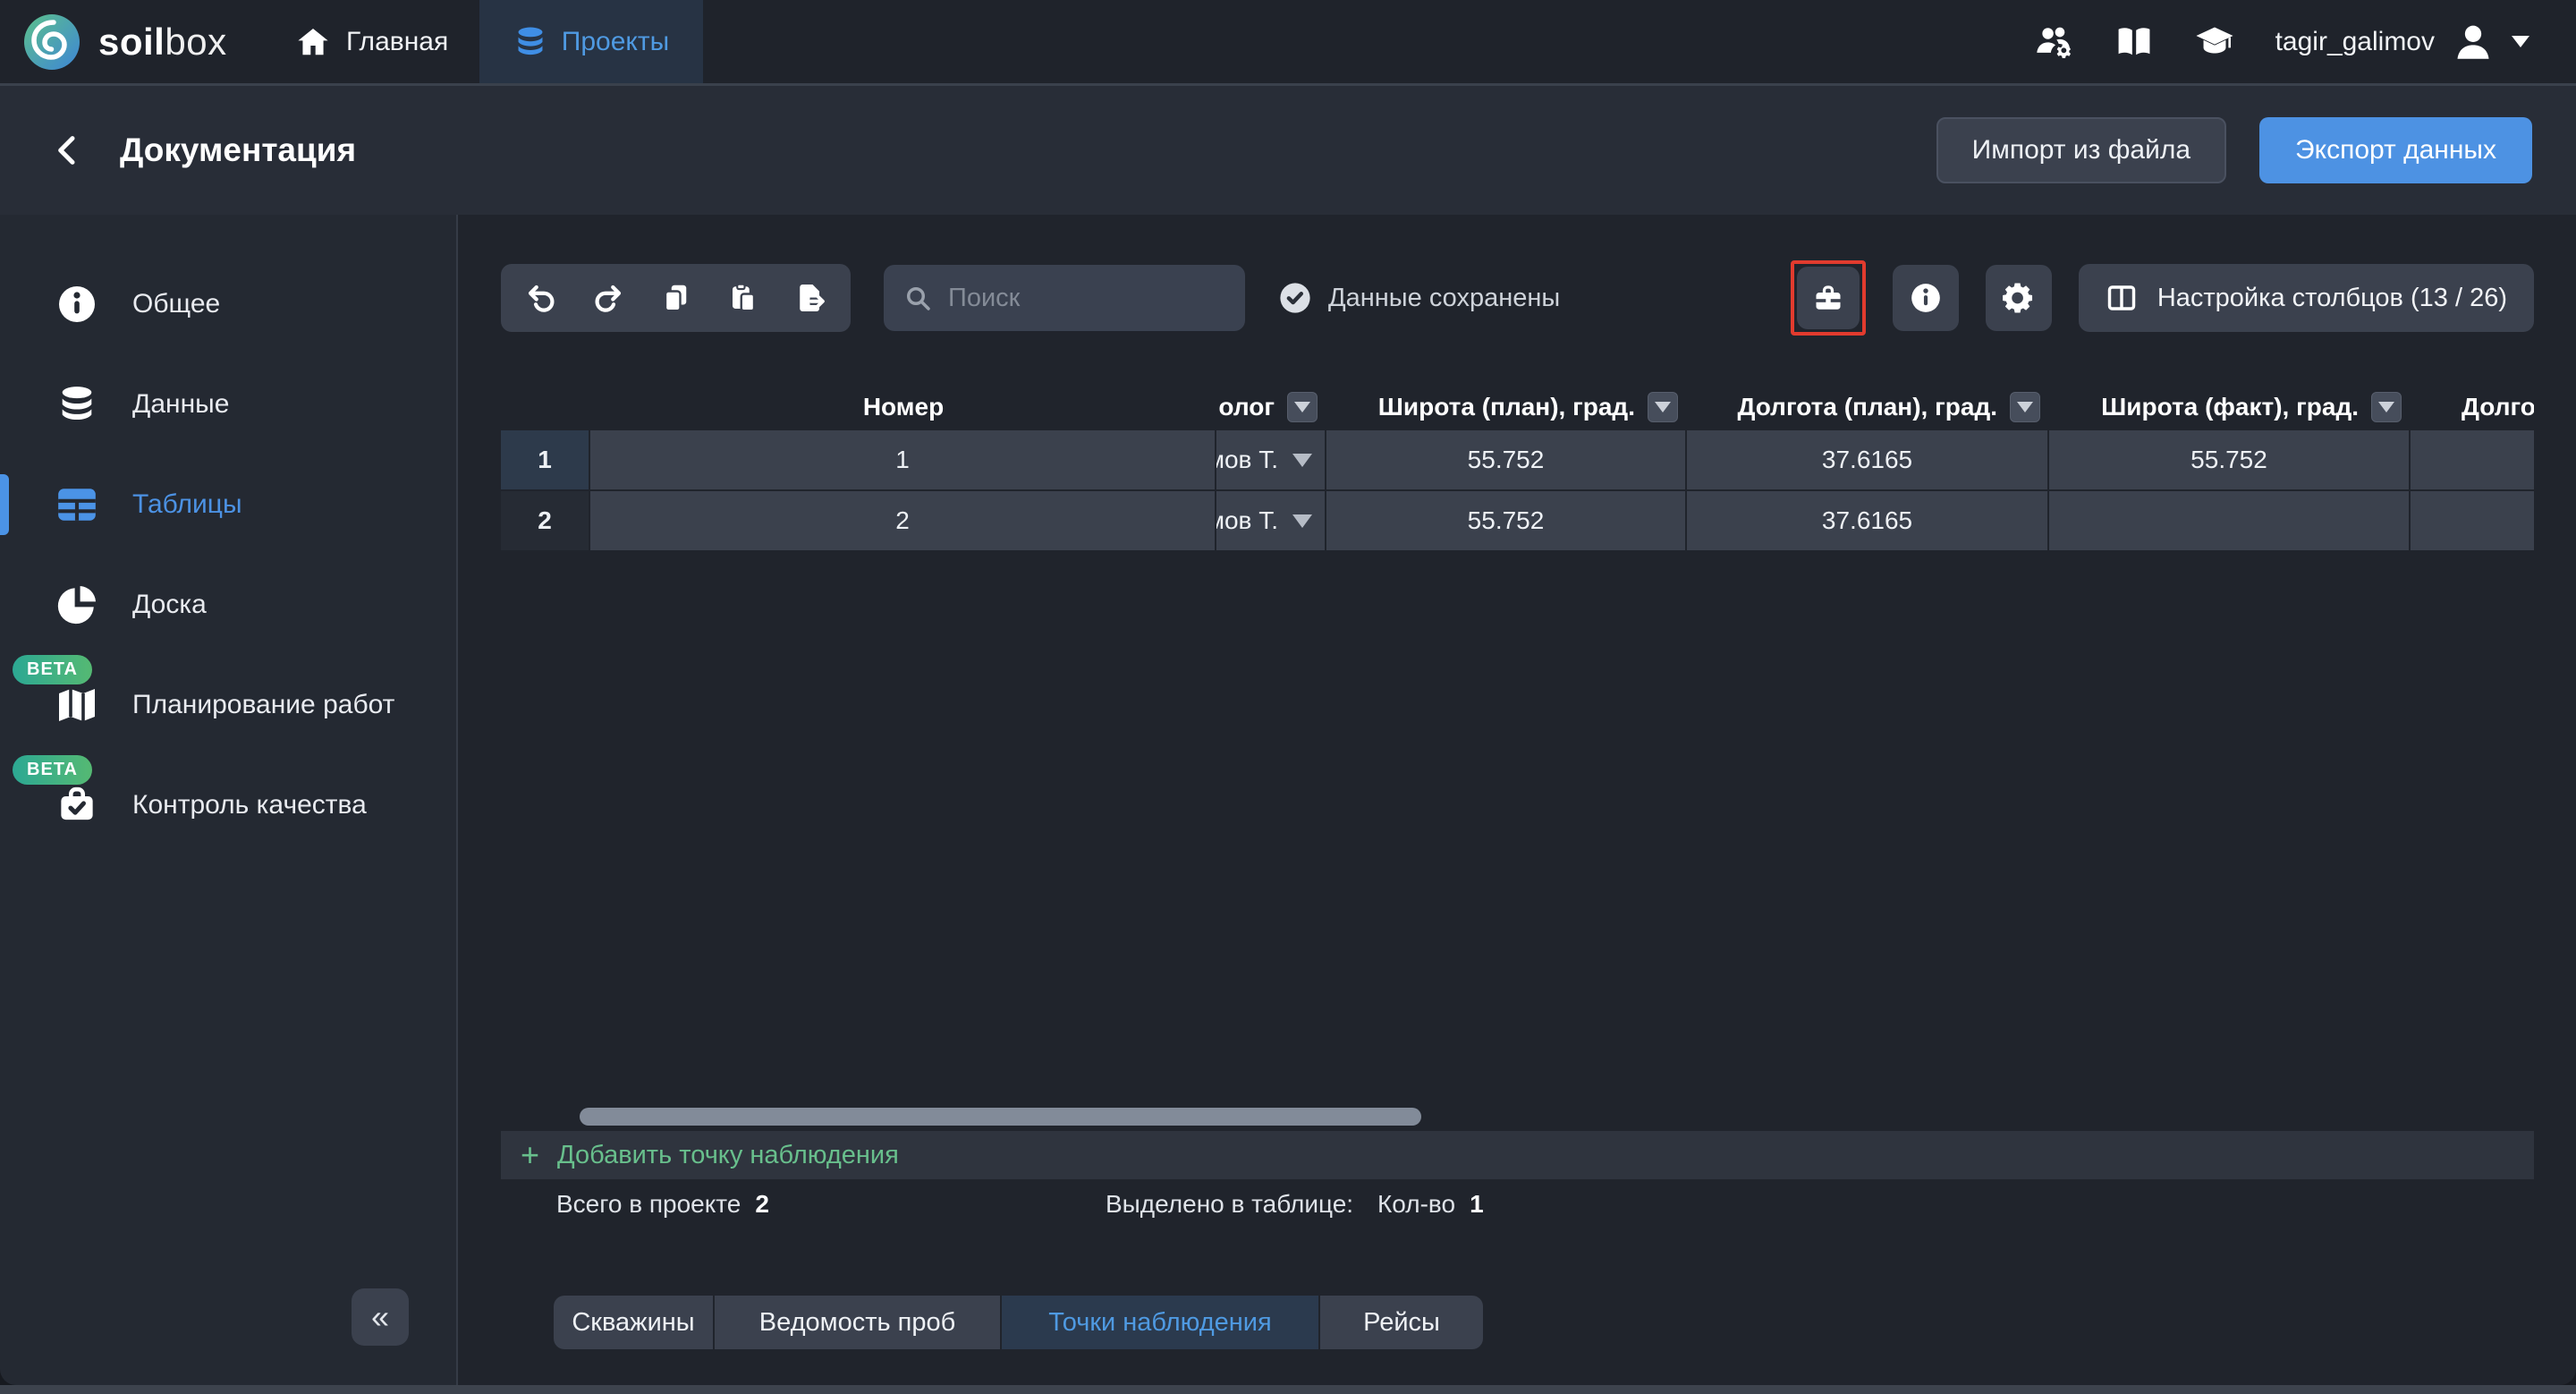 The image size is (2576, 1394). What do you see at coordinates (2134, 42) in the screenshot?
I see `docs-book-icon` at bounding box center [2134, 42].